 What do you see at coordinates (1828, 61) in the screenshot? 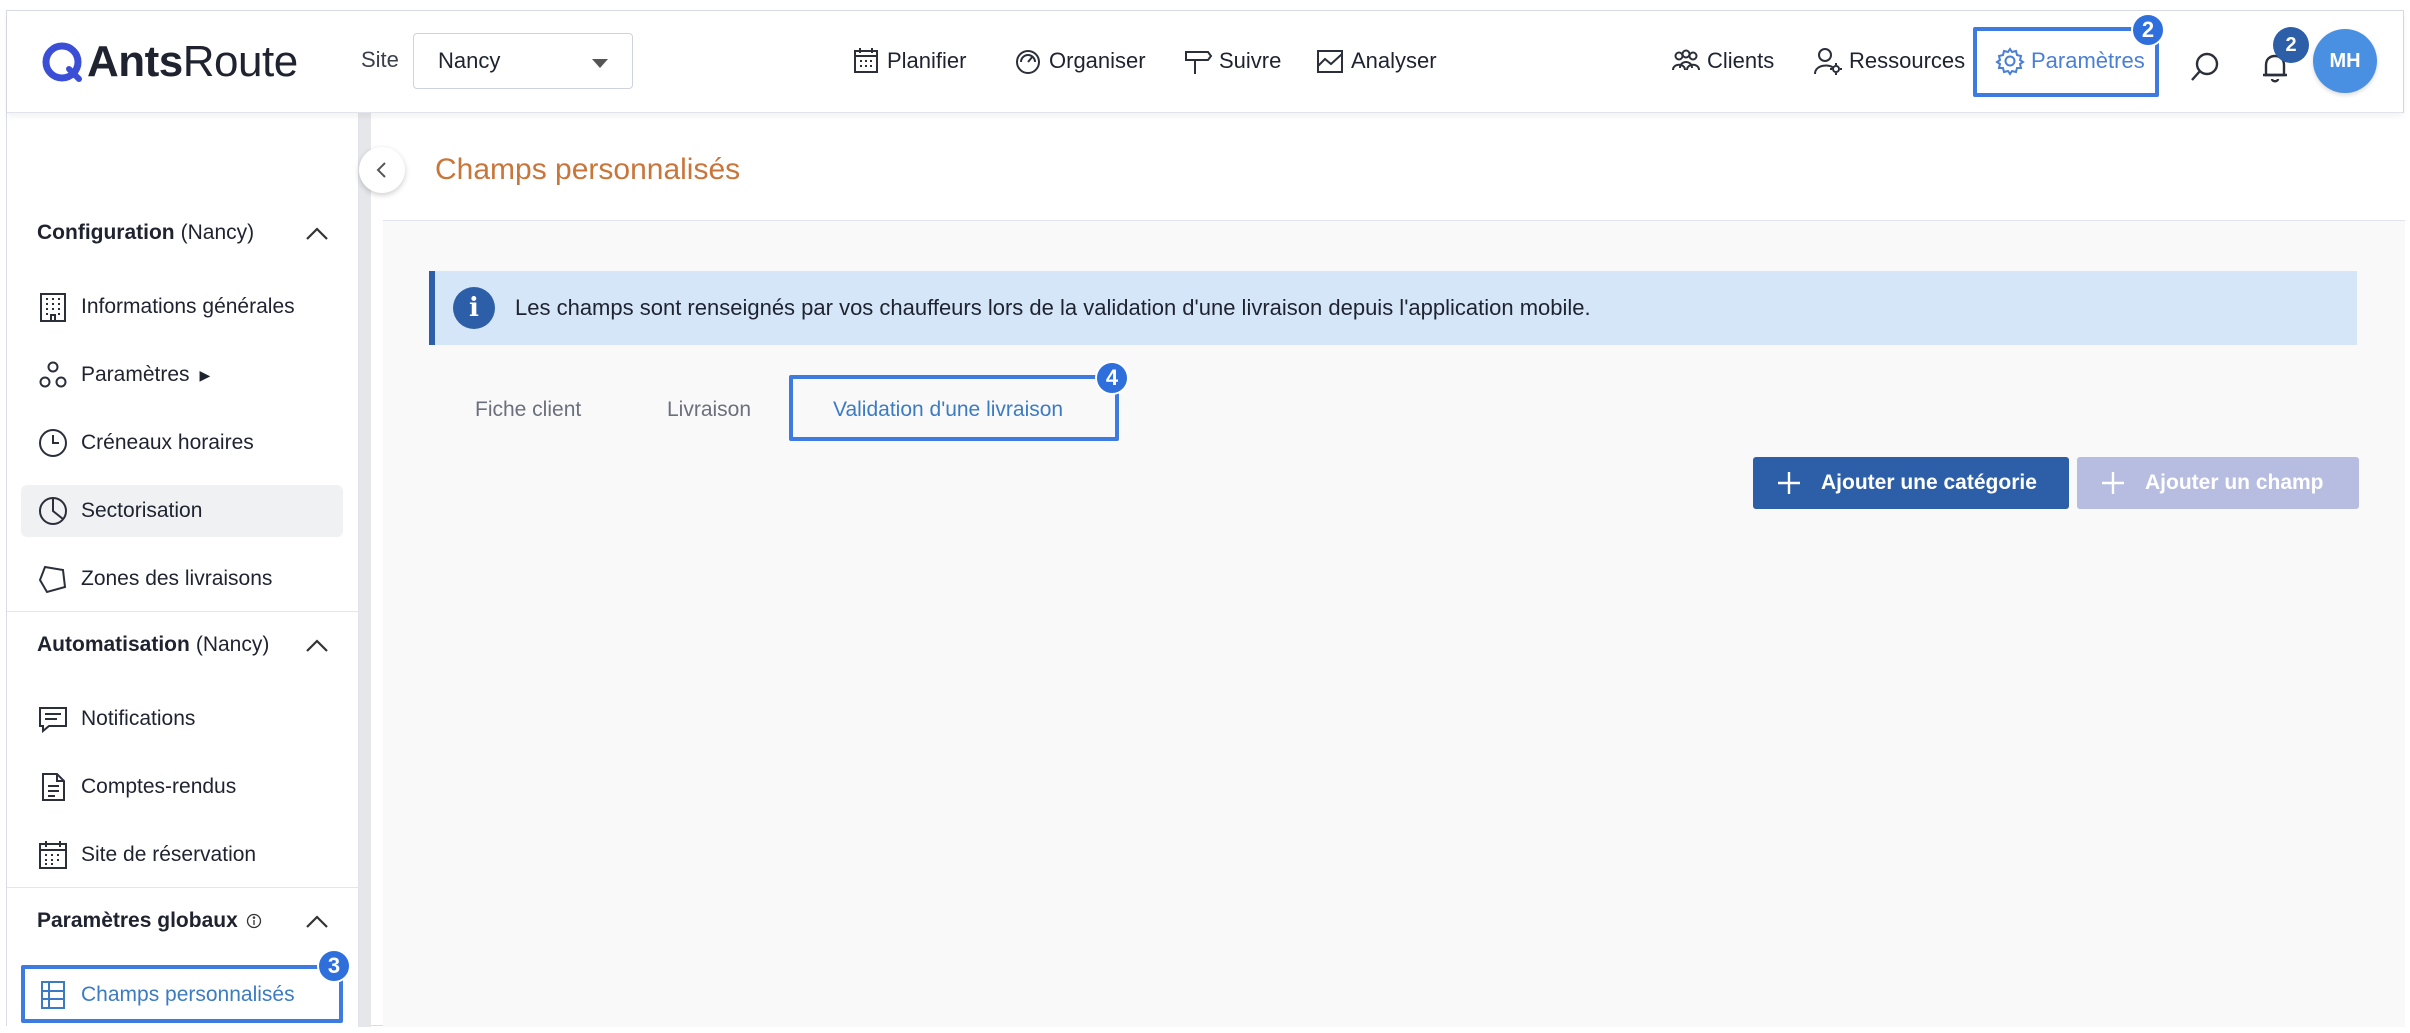
I see `user-gear-icon` at bounding box center [1828, 61].